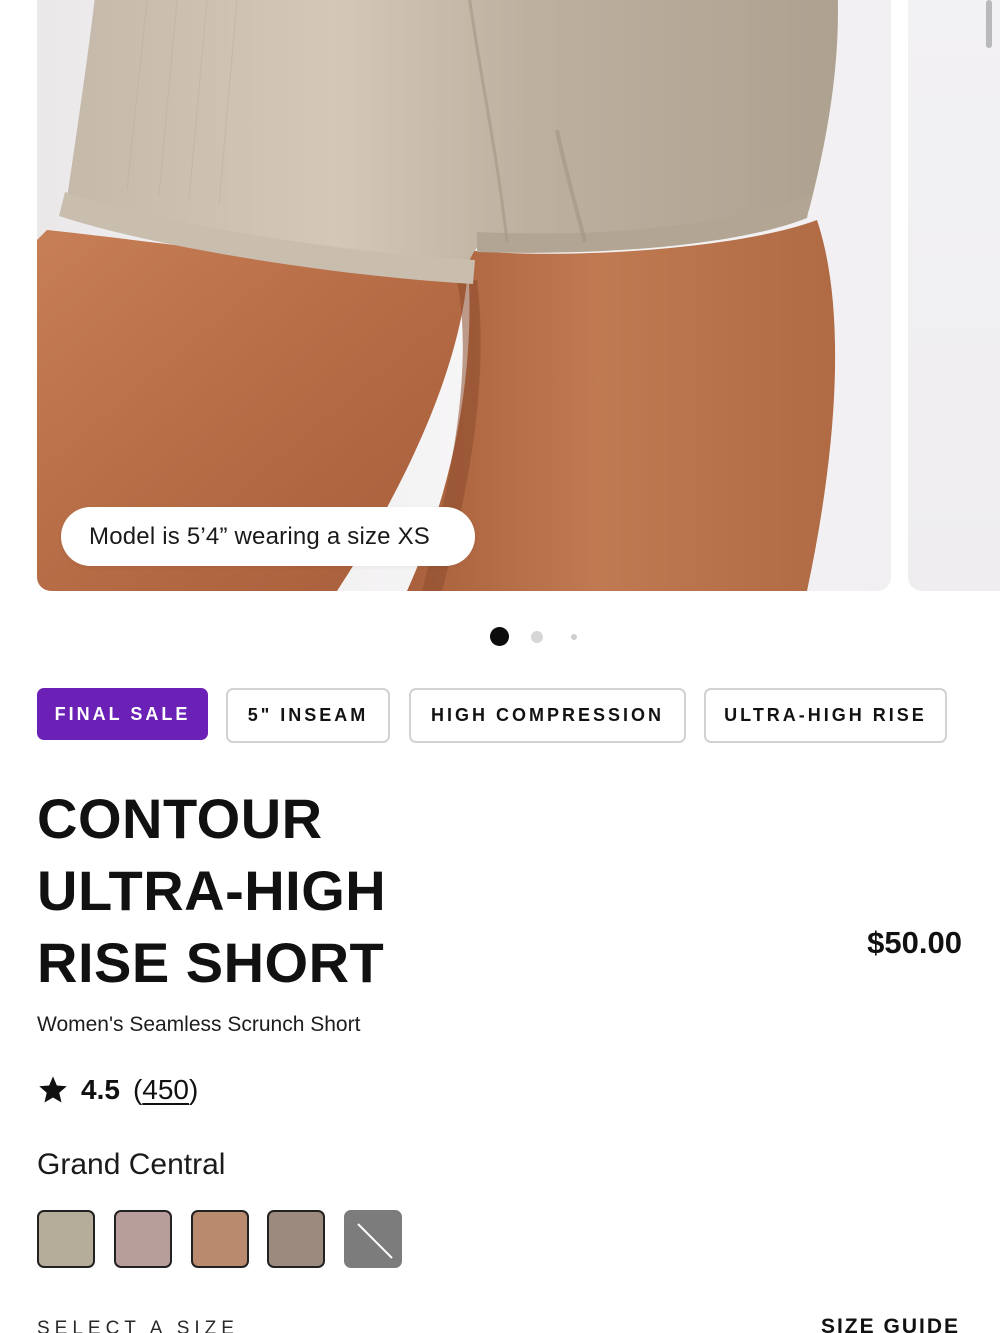 The width and height of the screenshot is (1000, 1333). Describe the element at coordinates (825, 715) in the screenshot. I see `rise-tag: ULTRA-HIGH RISE` at that location.